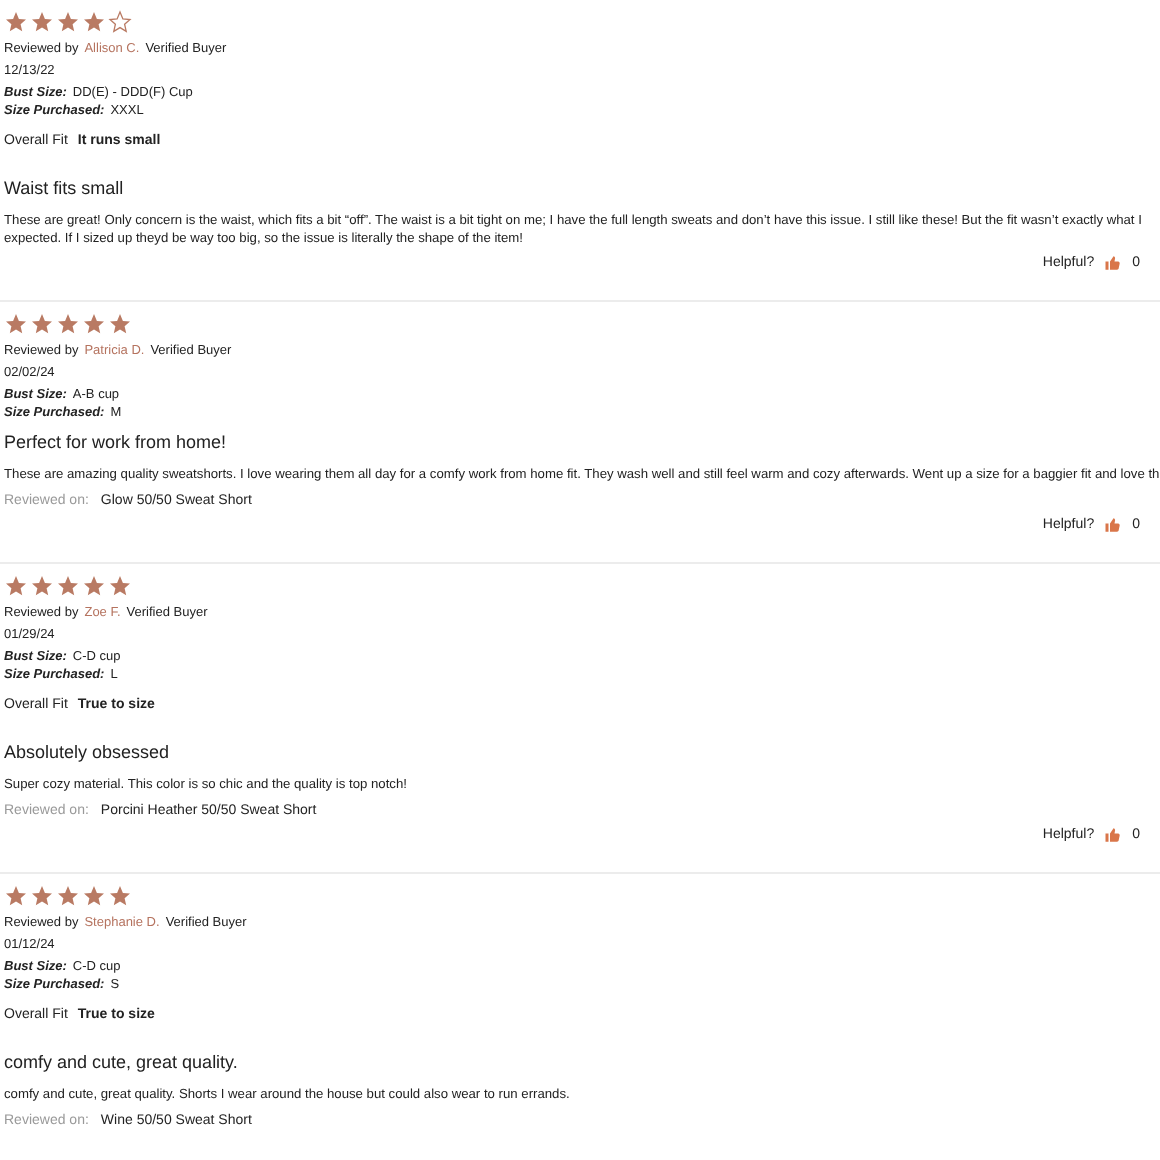 The width and height of the screenshot is (1160, 1160). I want to click on review-title: comfy and cute, great quality., so click(121, 1063).